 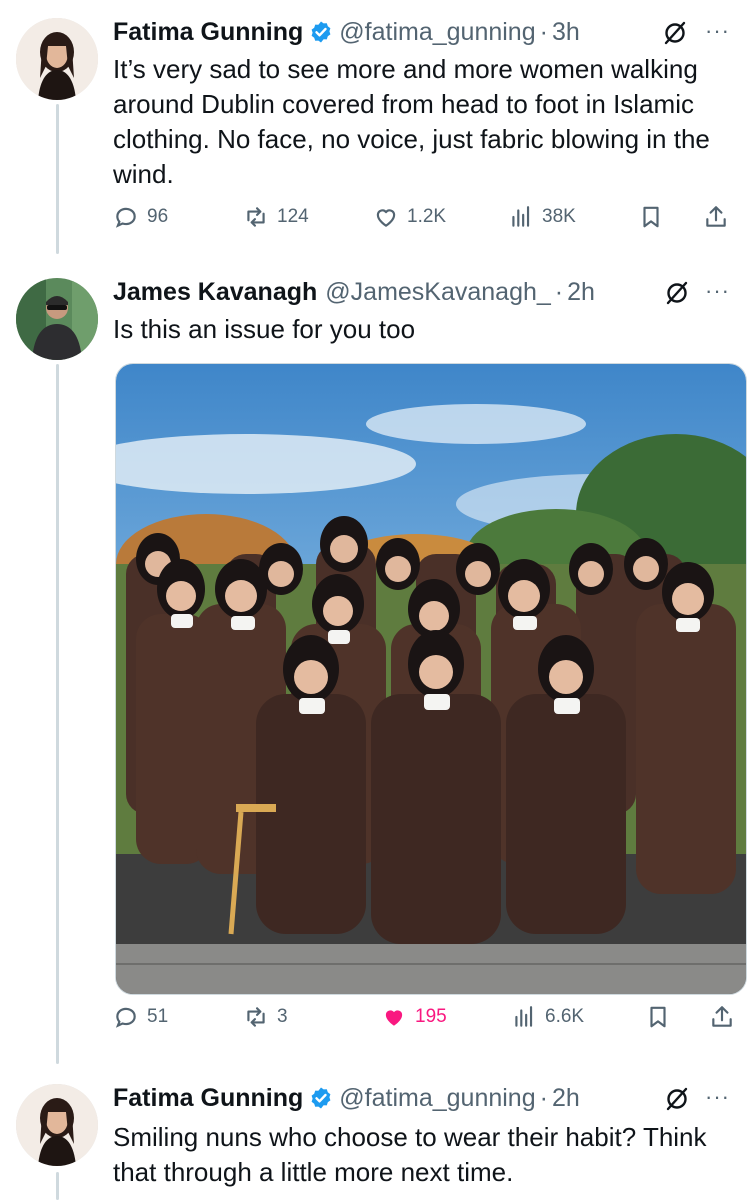 What do you see at coordinates (158, 1016) in the screenshot?
I see `reply-count: 51` at bounding box center [158, 1016].